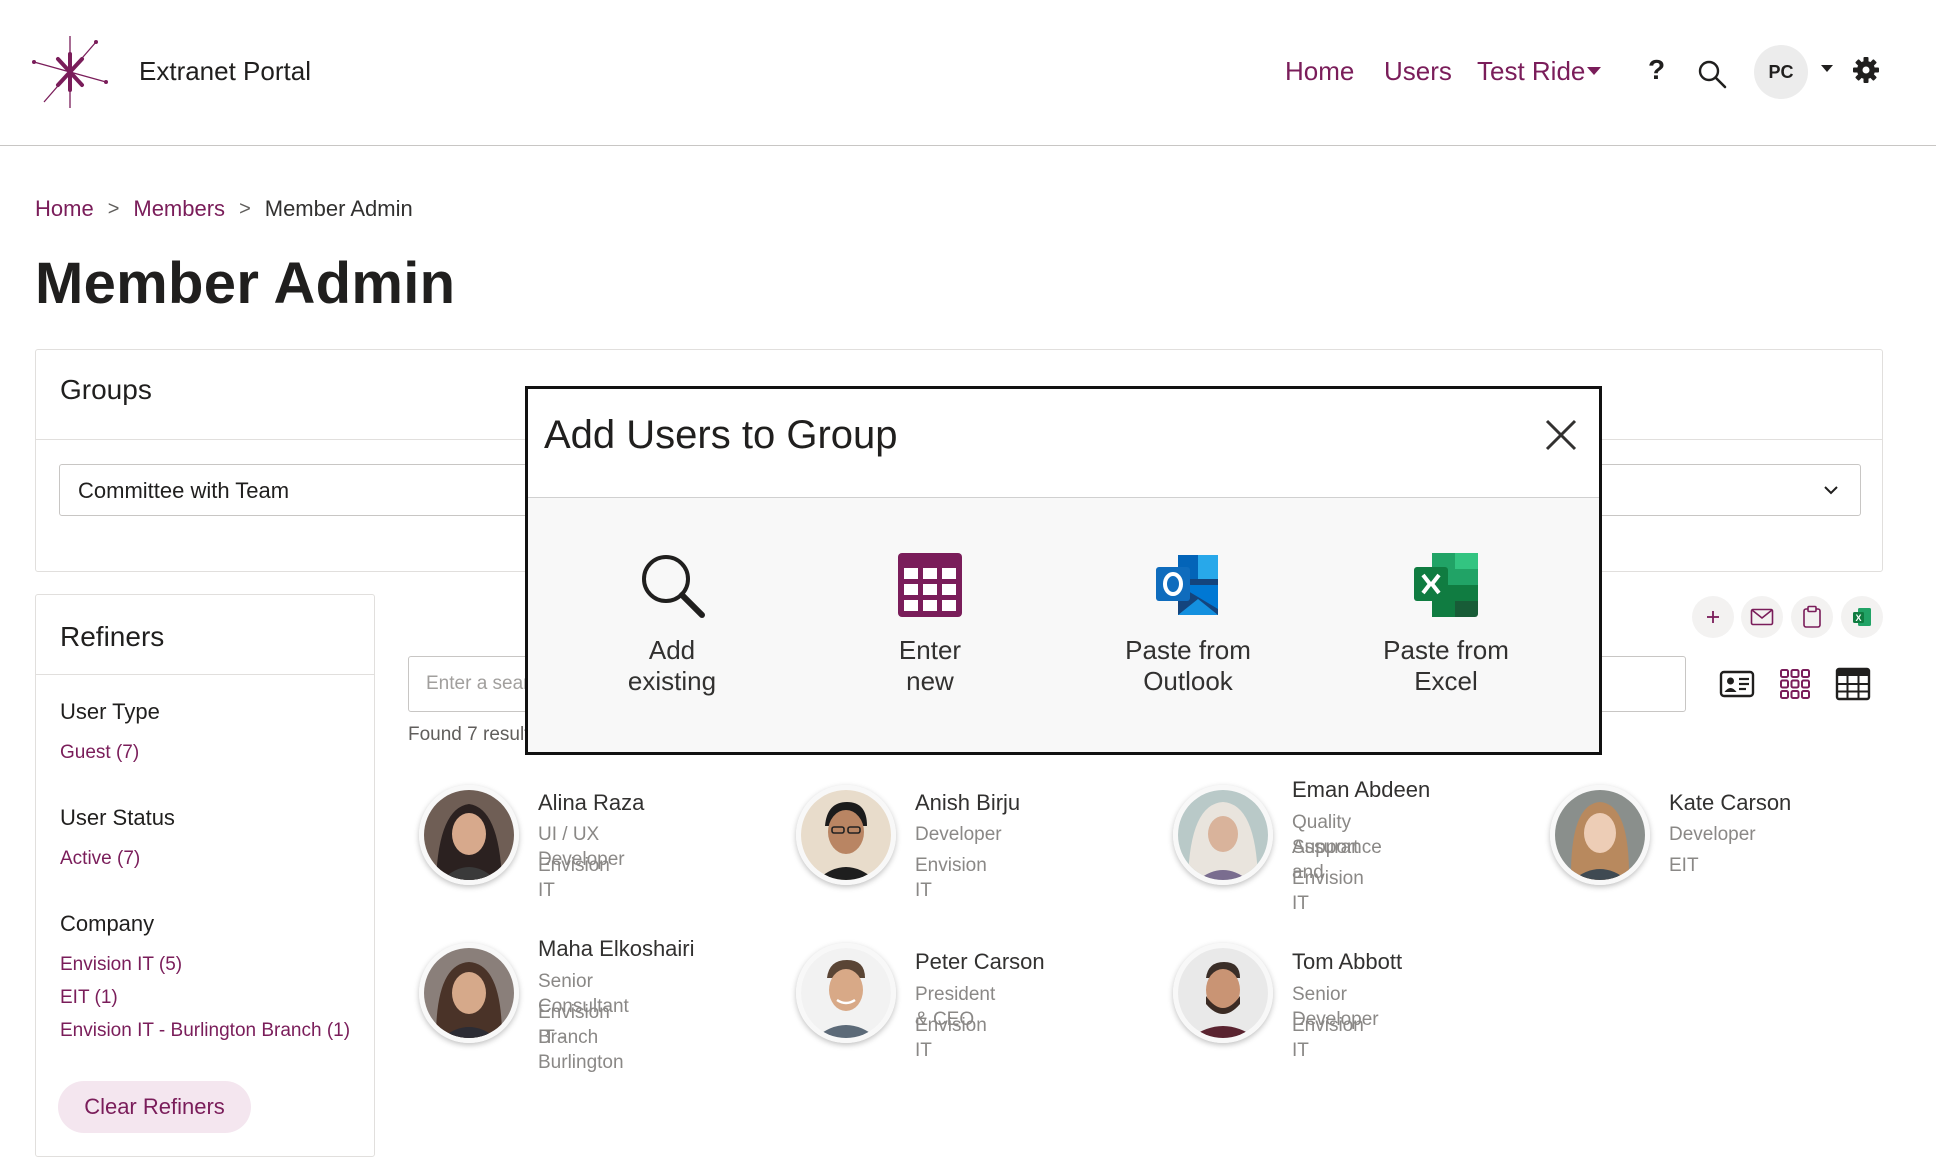 This screenshot has width=1936, height=1174. Describe the element at coordinates (1781, 72) in the screenshot. I see `user-avatar: PC` at that location.